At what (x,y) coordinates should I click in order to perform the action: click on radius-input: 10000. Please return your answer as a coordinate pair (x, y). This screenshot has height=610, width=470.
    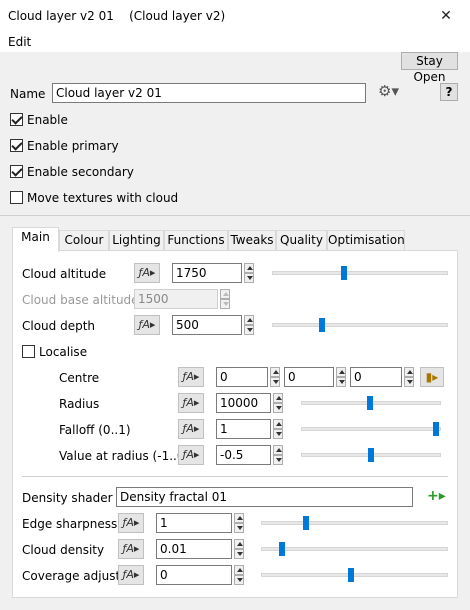
    Looking at the image, I should click on (243, 403).